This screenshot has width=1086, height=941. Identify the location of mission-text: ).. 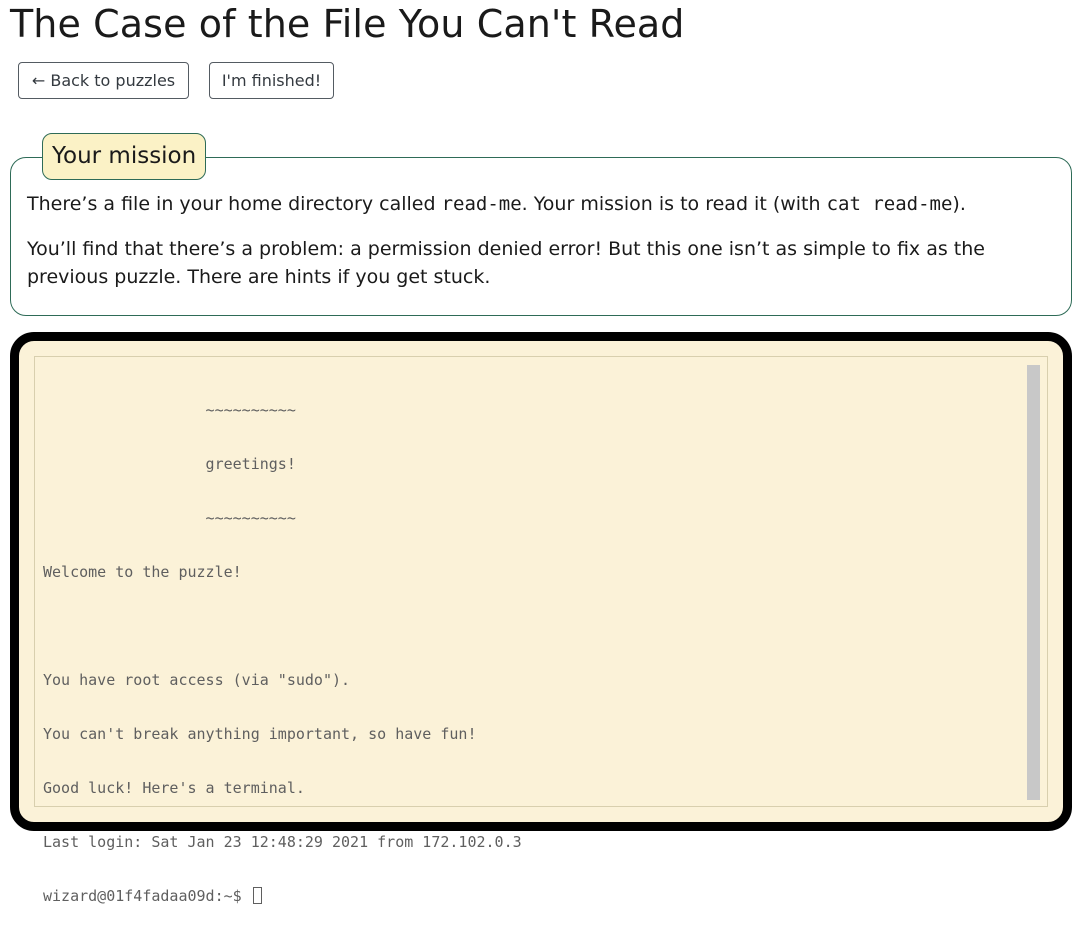
(959, 204).